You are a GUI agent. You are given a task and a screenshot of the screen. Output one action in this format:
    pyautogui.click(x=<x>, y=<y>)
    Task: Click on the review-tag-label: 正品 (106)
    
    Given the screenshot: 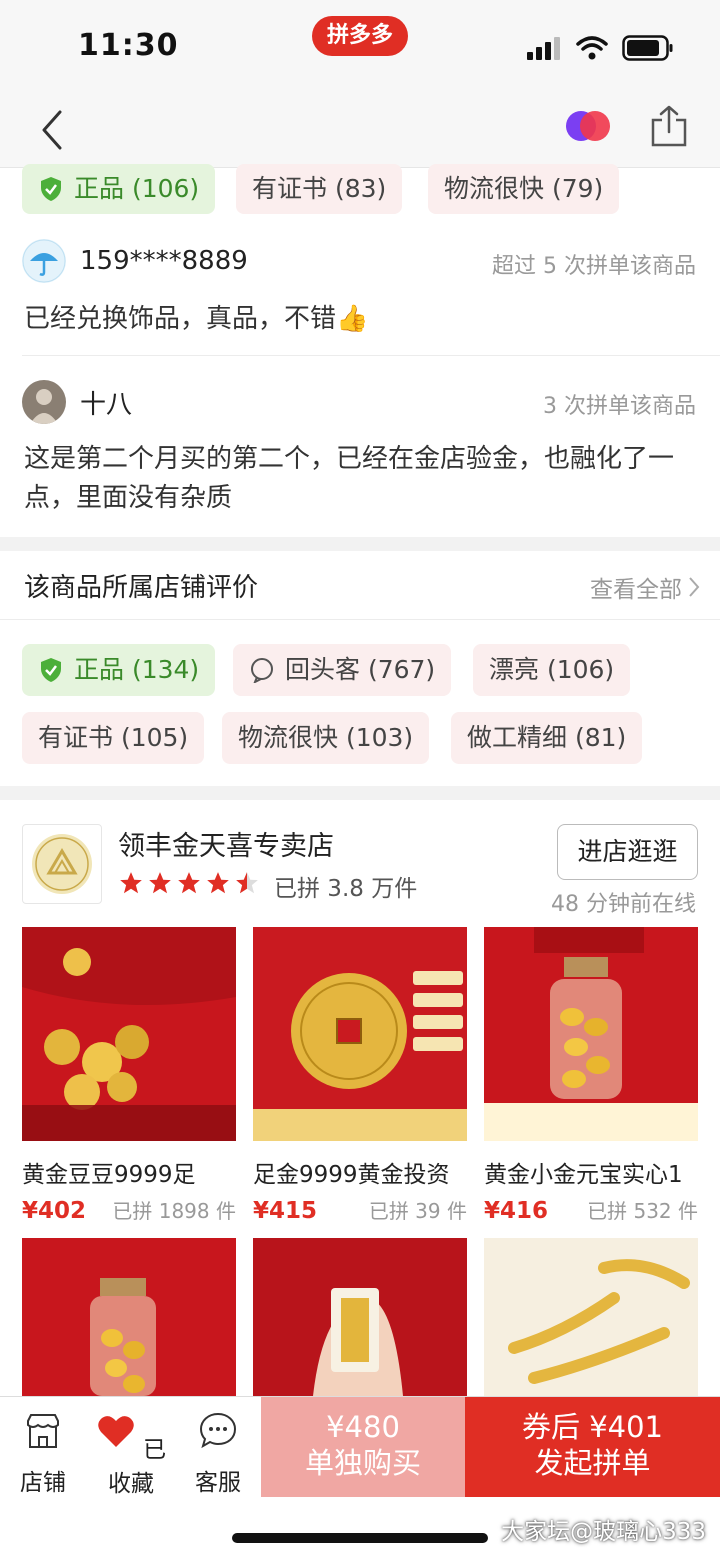 What is the action you would take?
    pyautogui.click(x=137, y=188)
    